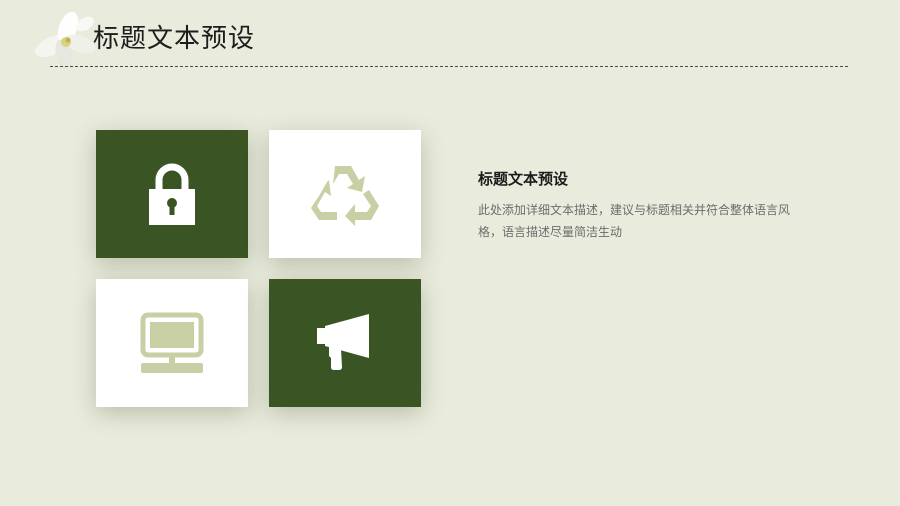  Describe the element at coordinates (174, 39) in the screenshot. I see `page-title: 标题文本预设` at that location.